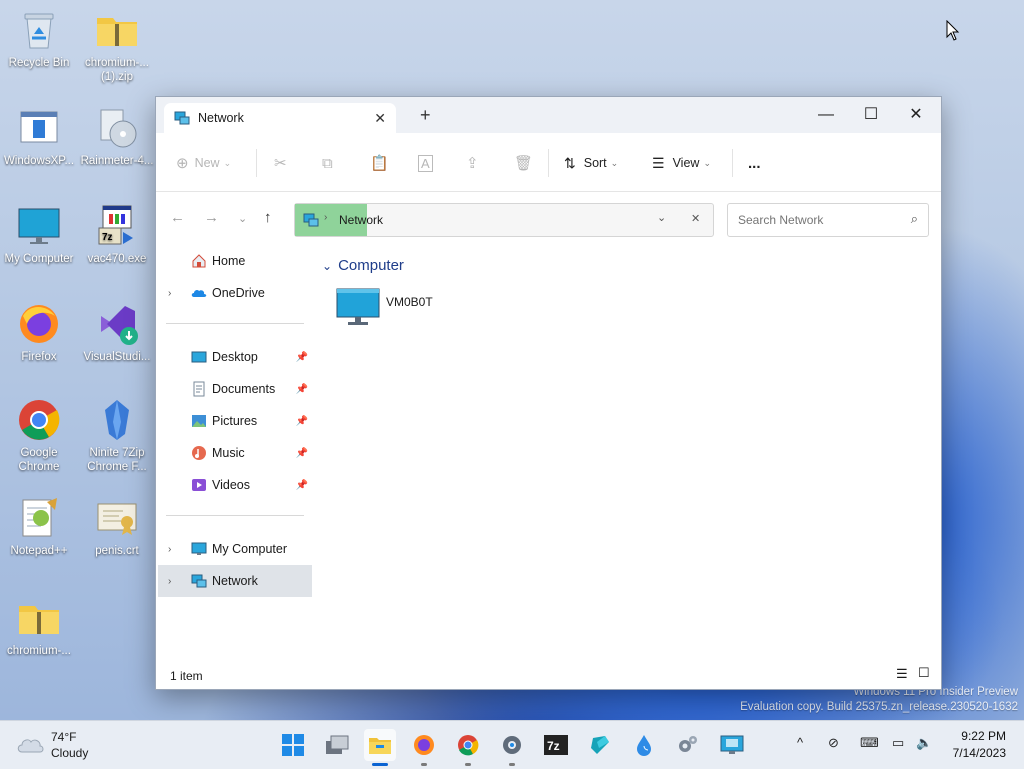  I want to click on window-app-icon, so click(39, 128).